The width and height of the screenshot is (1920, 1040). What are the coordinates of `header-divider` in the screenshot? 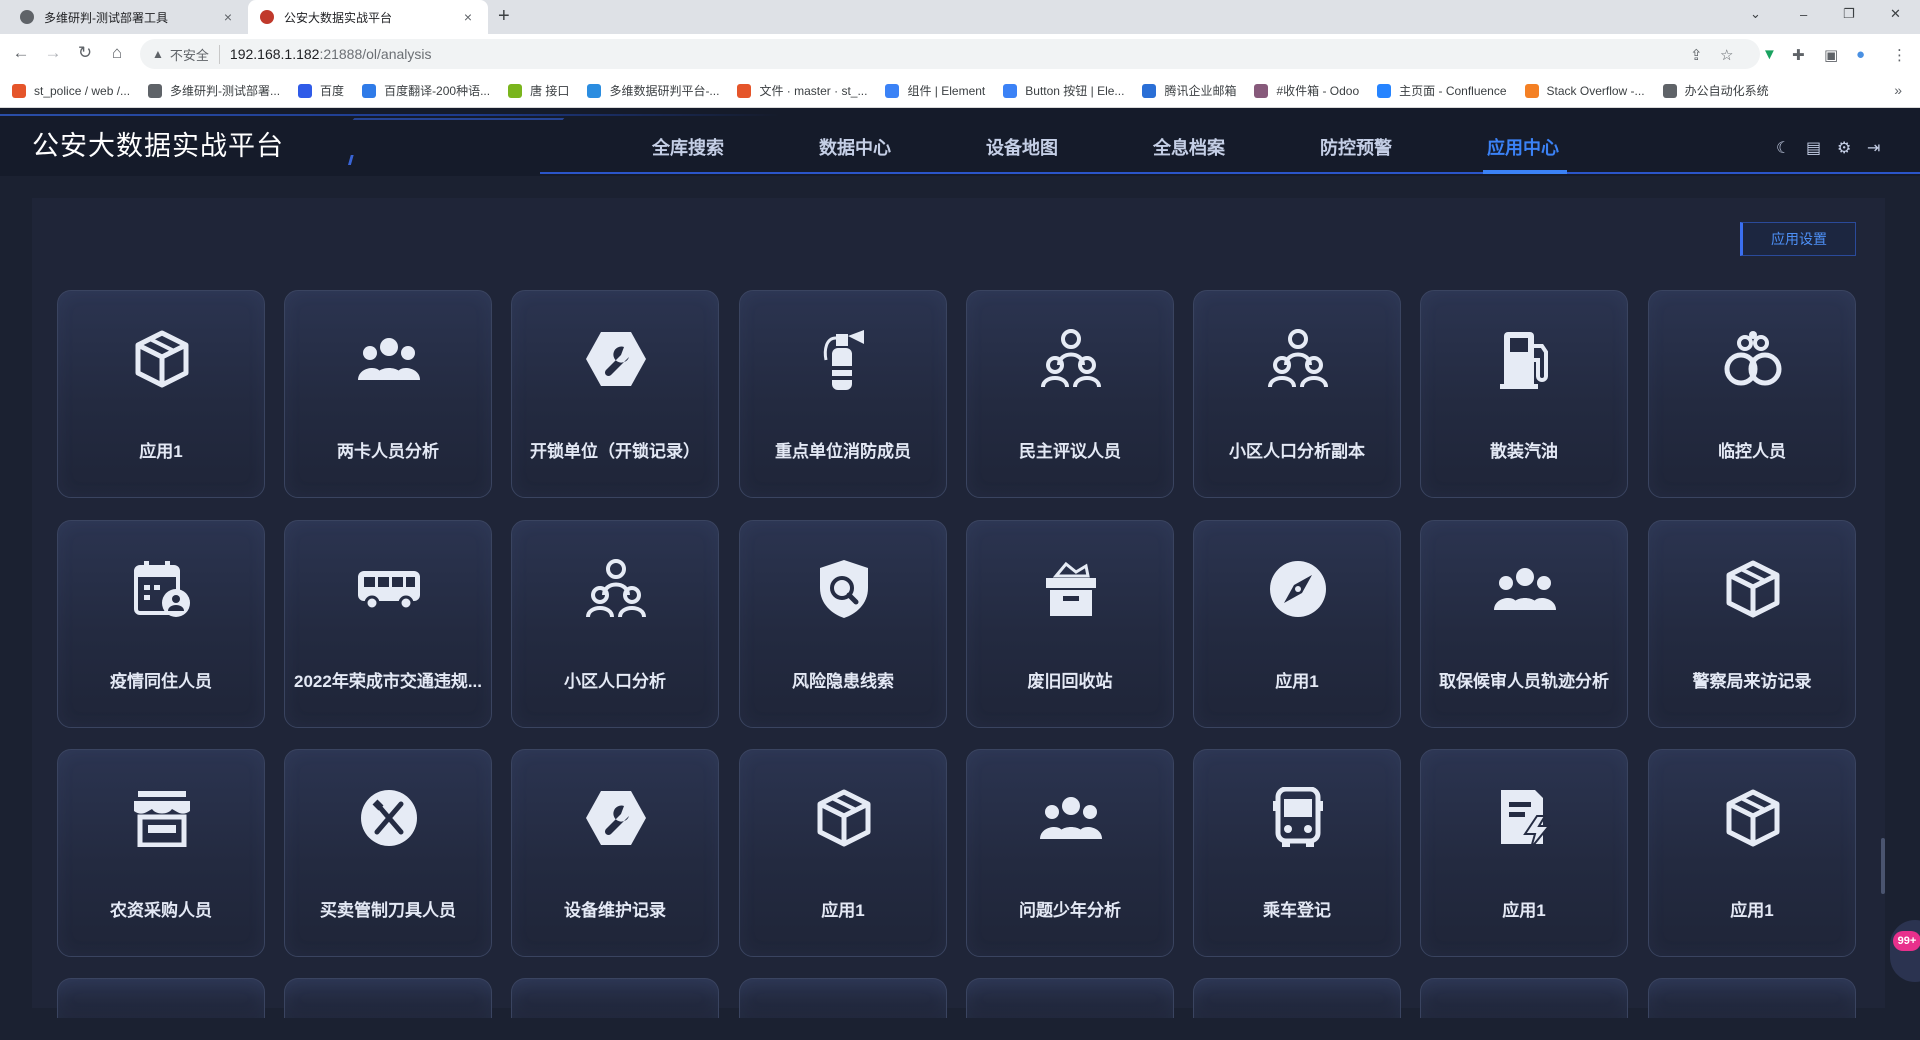 It's located at (1230, 173).